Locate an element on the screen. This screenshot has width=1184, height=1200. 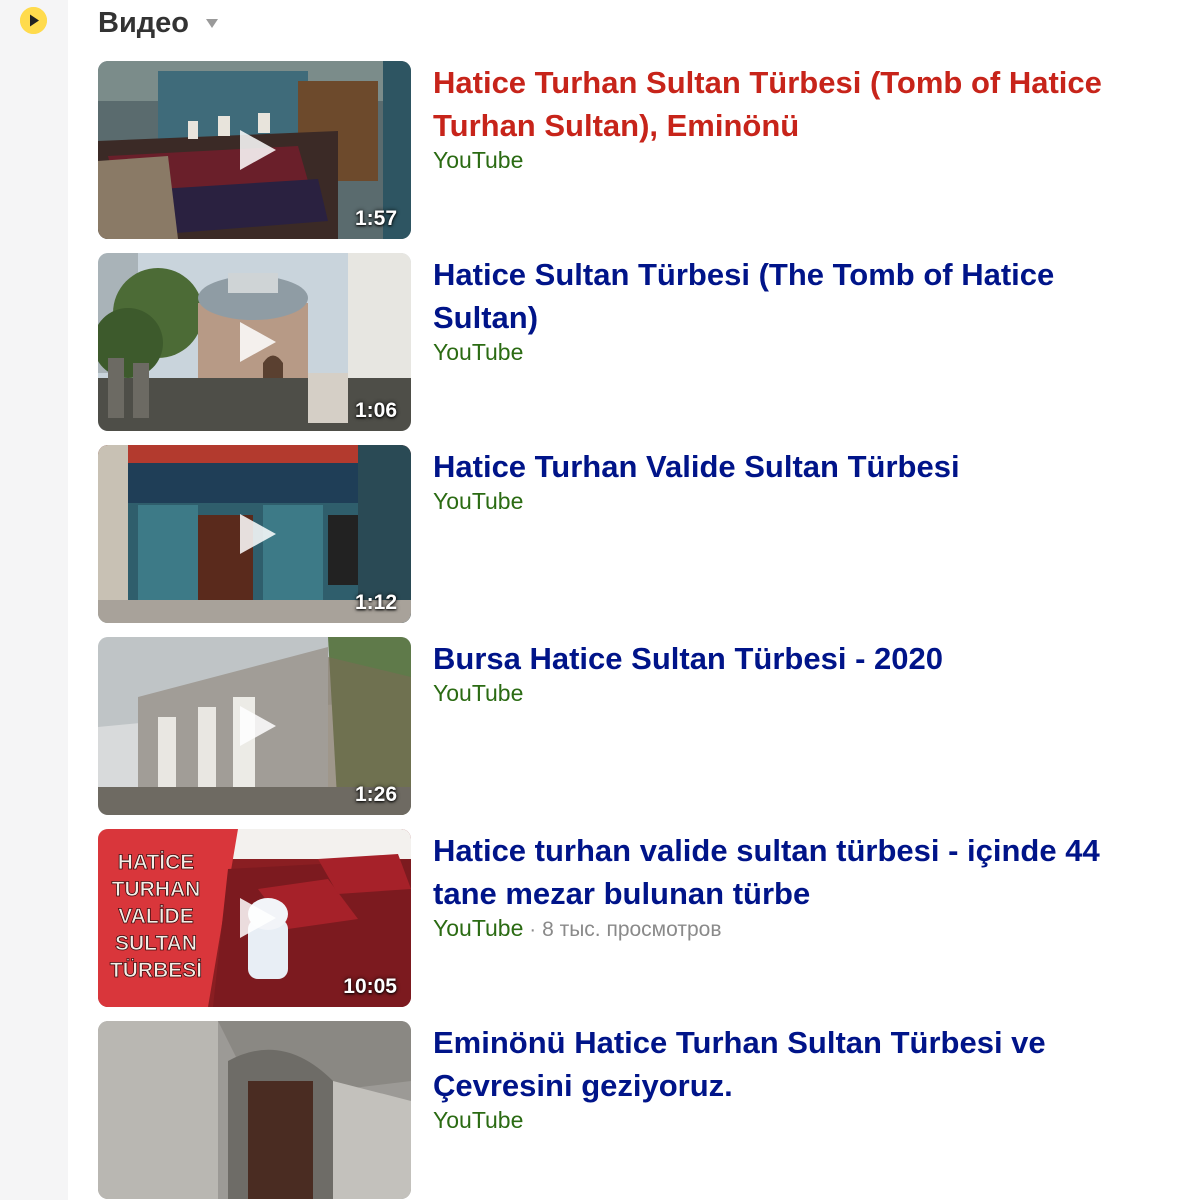
thumbnail-caption-line: VALİDE is located at coordinates (155, 916).